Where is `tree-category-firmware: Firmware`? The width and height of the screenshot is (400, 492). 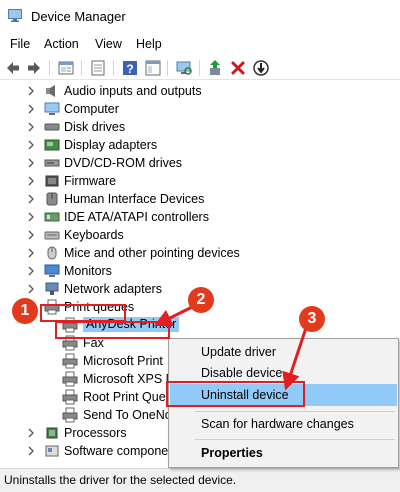
tree-category-firmware: Firmware is located at coordinates (200, 181).